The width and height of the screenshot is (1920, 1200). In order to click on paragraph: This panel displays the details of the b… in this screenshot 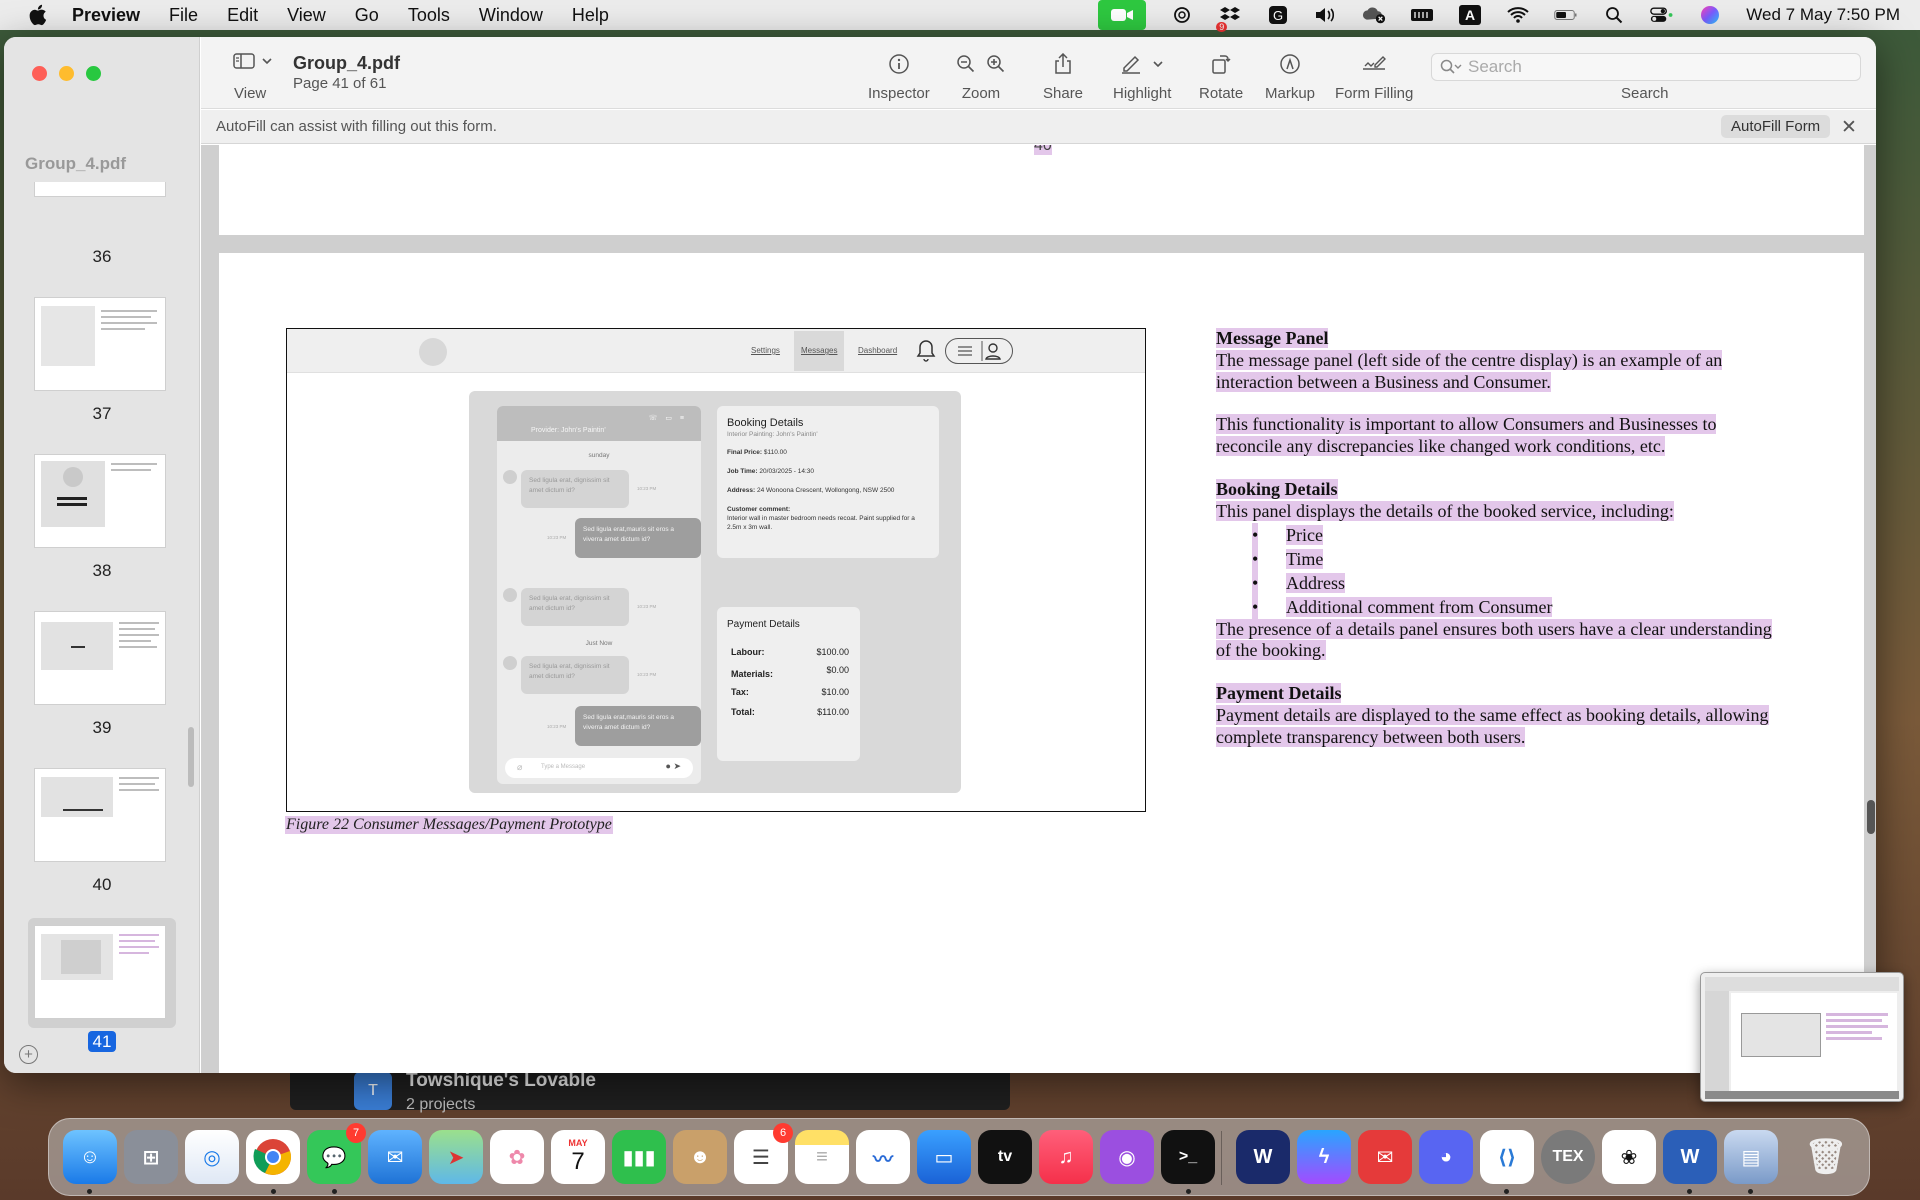, I will do `click(1445, 510)`.